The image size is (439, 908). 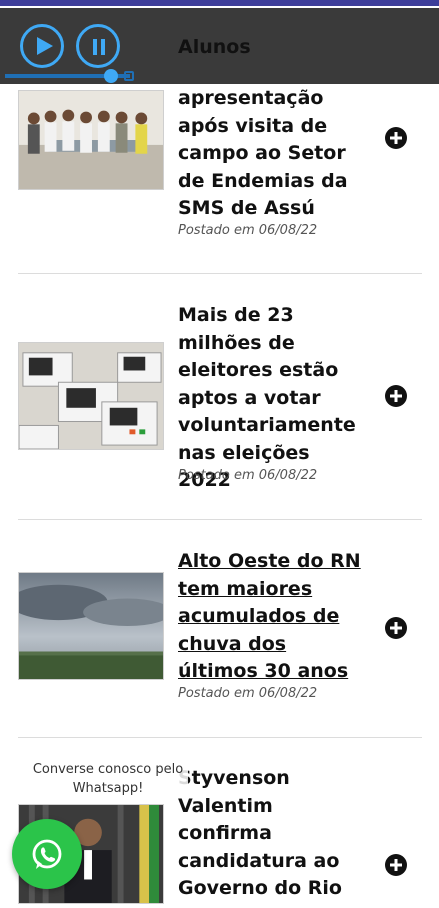 I want to click on title-line: Alto Oeste do RN, so click(x=269, y=561).